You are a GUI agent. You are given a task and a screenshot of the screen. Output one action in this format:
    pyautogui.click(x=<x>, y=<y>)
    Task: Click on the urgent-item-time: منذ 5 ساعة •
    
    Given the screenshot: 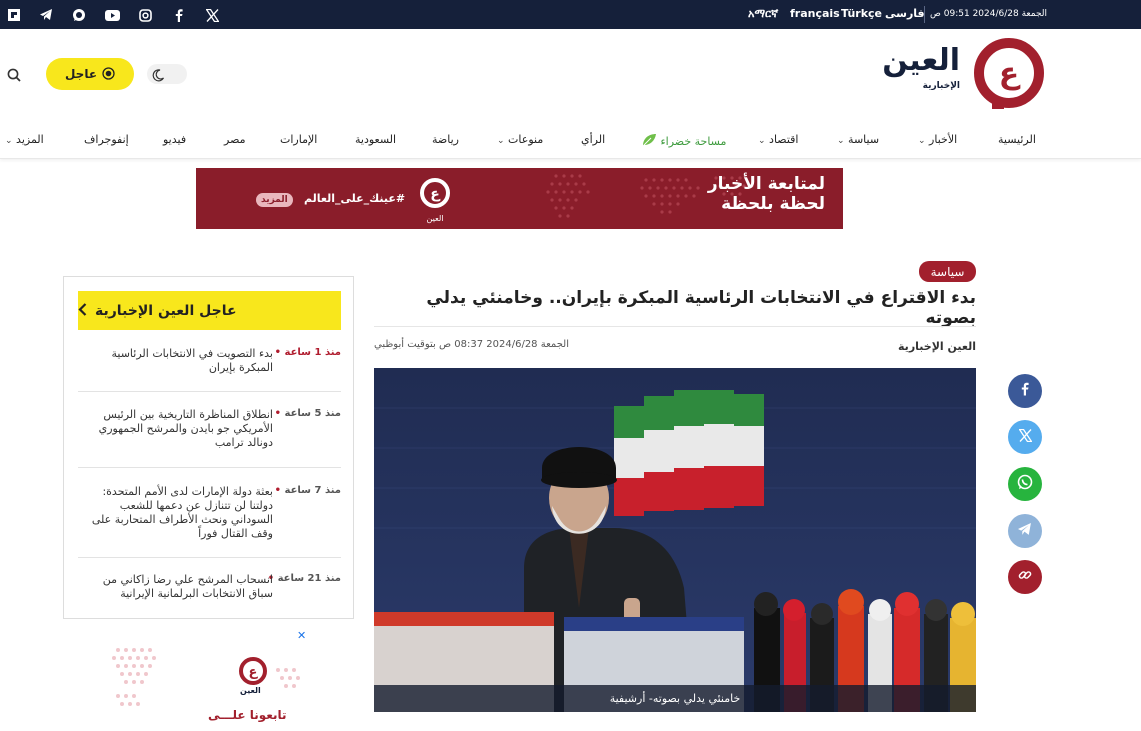 What is the action you would take?
    pyautogui.click(x=308, y=413)
    